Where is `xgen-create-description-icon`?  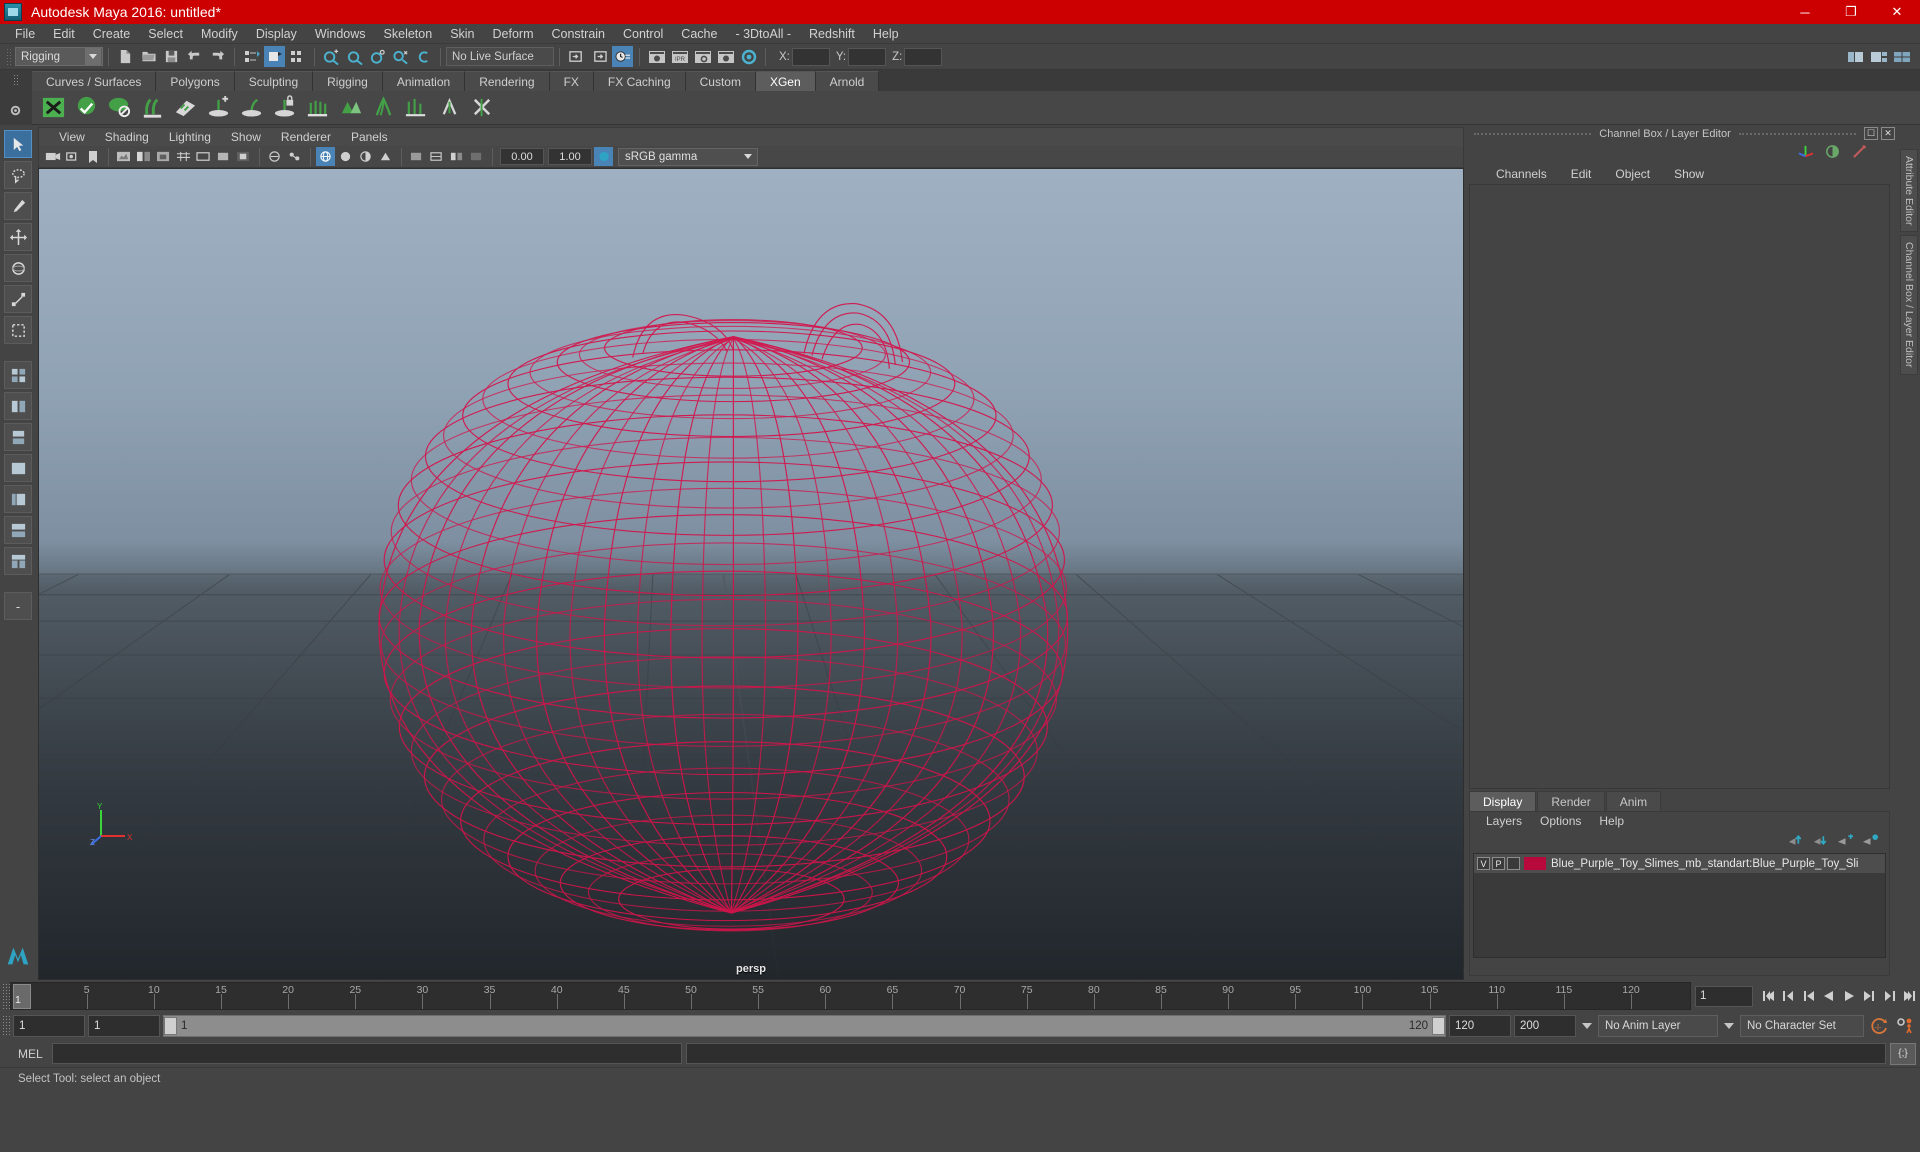
xgen-create-description-icon is located at coordinates (53, 107).